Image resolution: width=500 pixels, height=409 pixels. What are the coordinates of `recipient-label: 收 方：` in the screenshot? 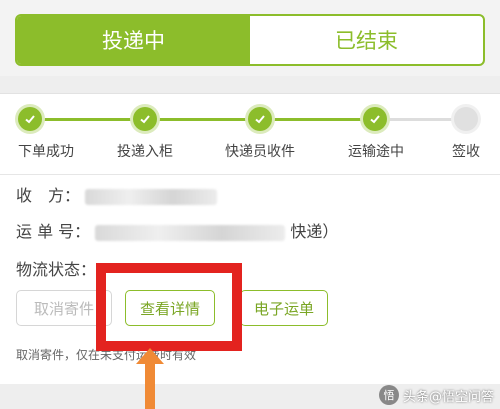 It's located at (48, 195).